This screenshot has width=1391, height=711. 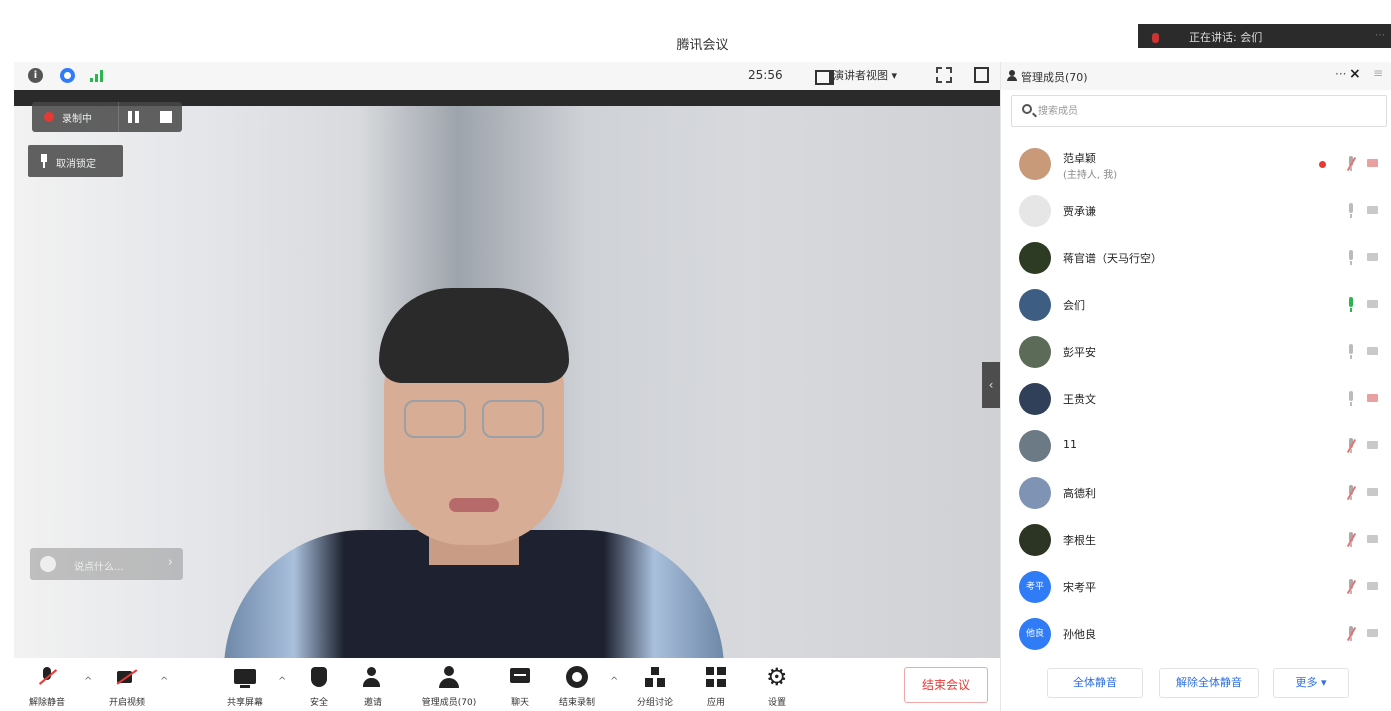 I want to click on share-options-caret: ^, so click(x=282, y=681).